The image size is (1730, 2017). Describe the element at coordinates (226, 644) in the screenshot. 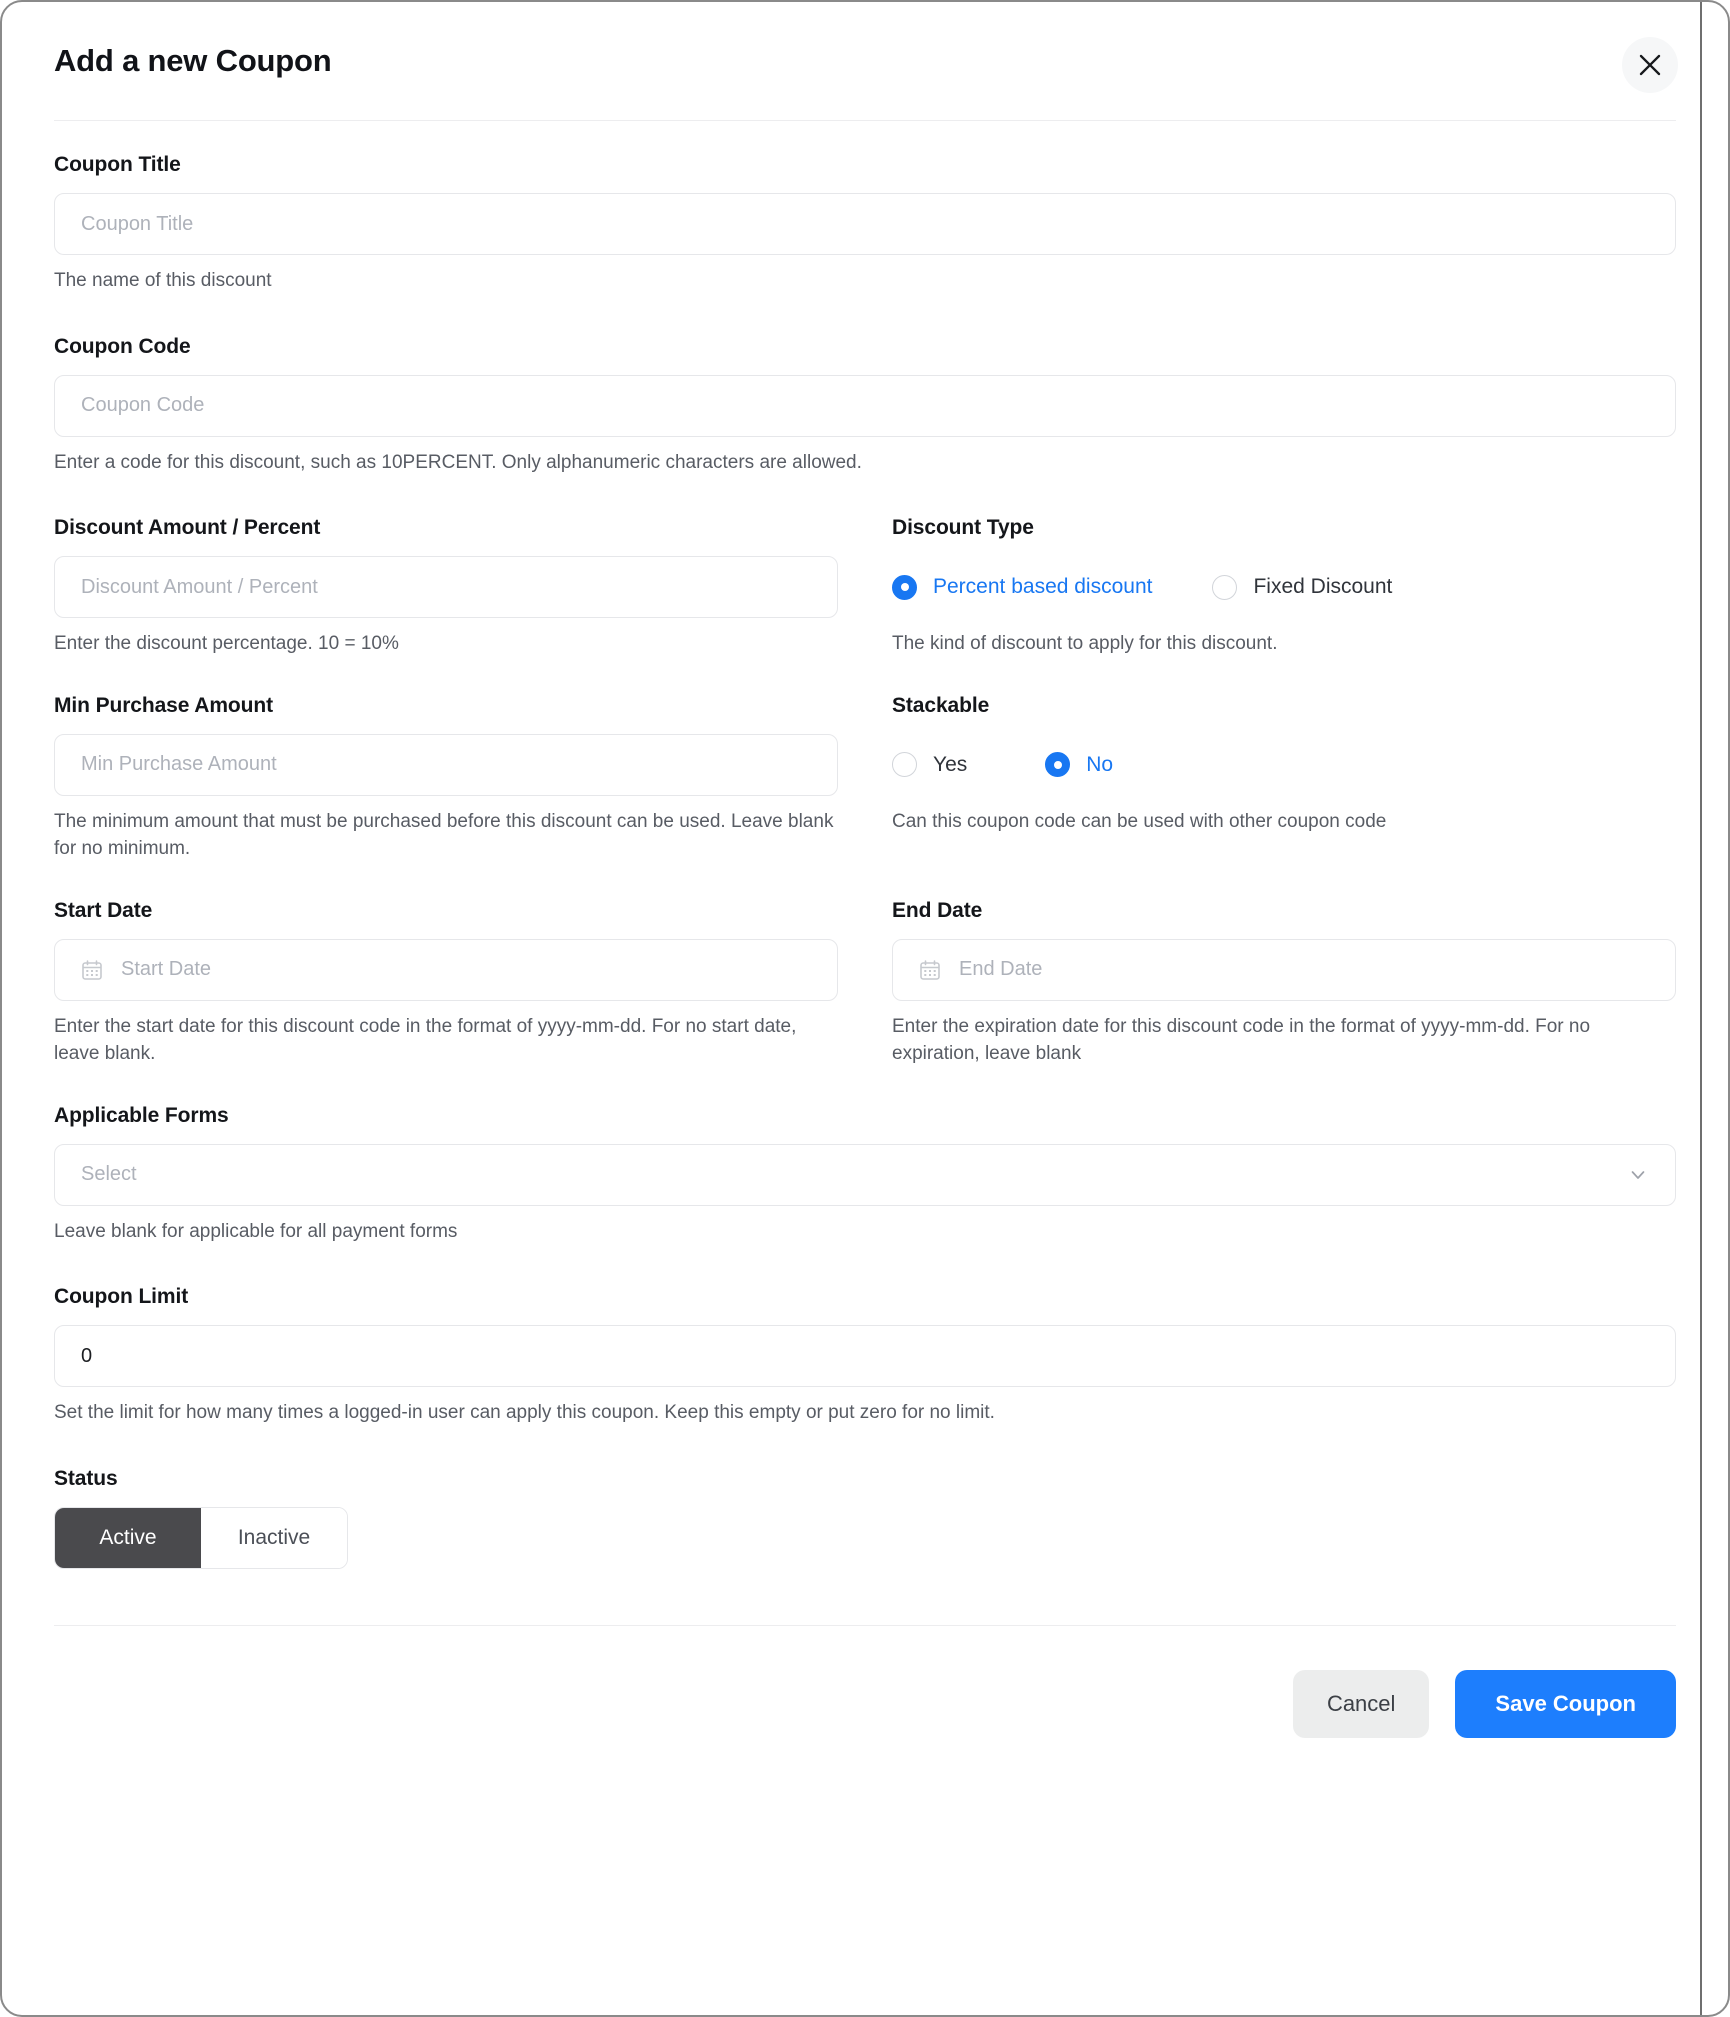

I see `discount-amount-help: Enter the discount percentage. 10 = 10%` at that location.